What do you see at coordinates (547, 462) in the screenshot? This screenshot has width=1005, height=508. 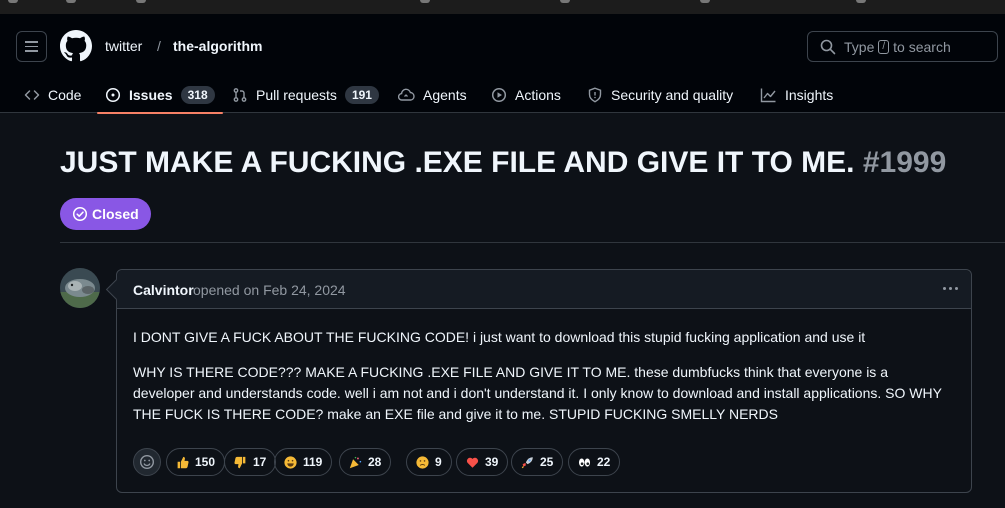 I see `reaction-count: 25` at bounding box center [547, 462].